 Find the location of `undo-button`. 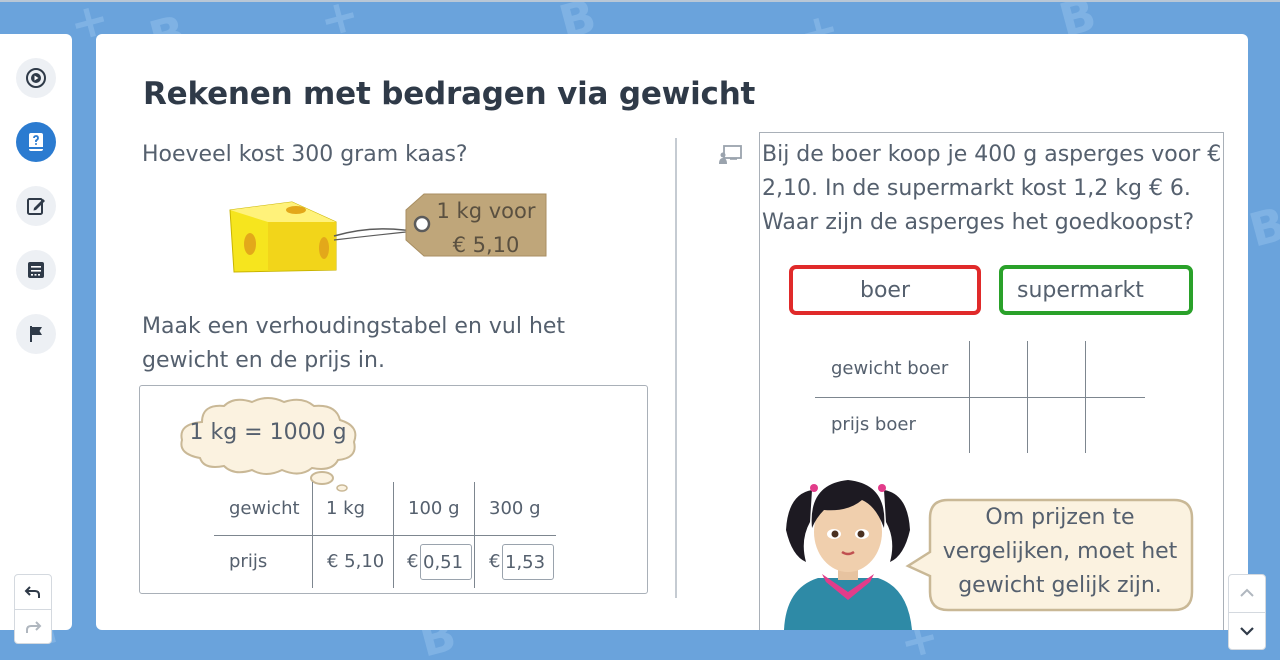

undo-button is located at coordinates (33, 592).